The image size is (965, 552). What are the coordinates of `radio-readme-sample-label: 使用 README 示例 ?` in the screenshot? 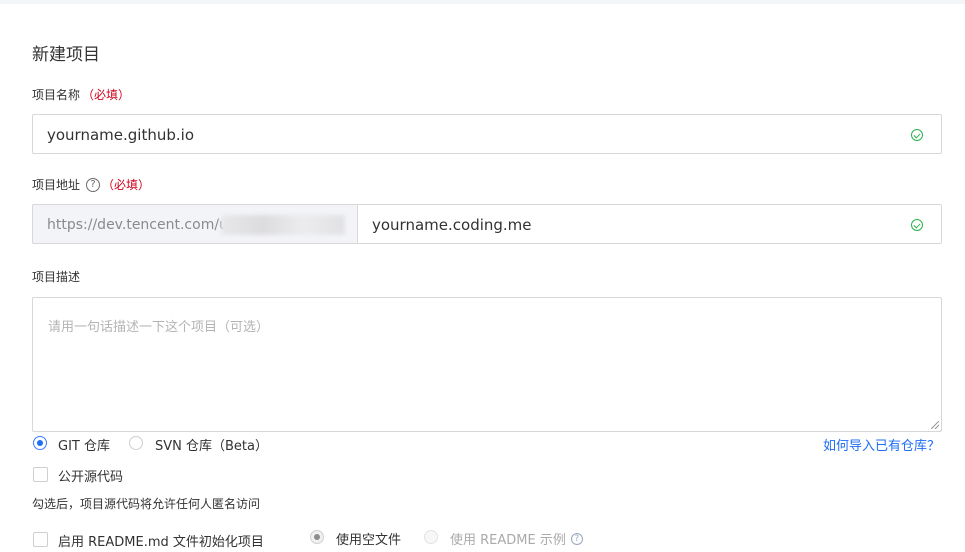 It's located at (516, 538).